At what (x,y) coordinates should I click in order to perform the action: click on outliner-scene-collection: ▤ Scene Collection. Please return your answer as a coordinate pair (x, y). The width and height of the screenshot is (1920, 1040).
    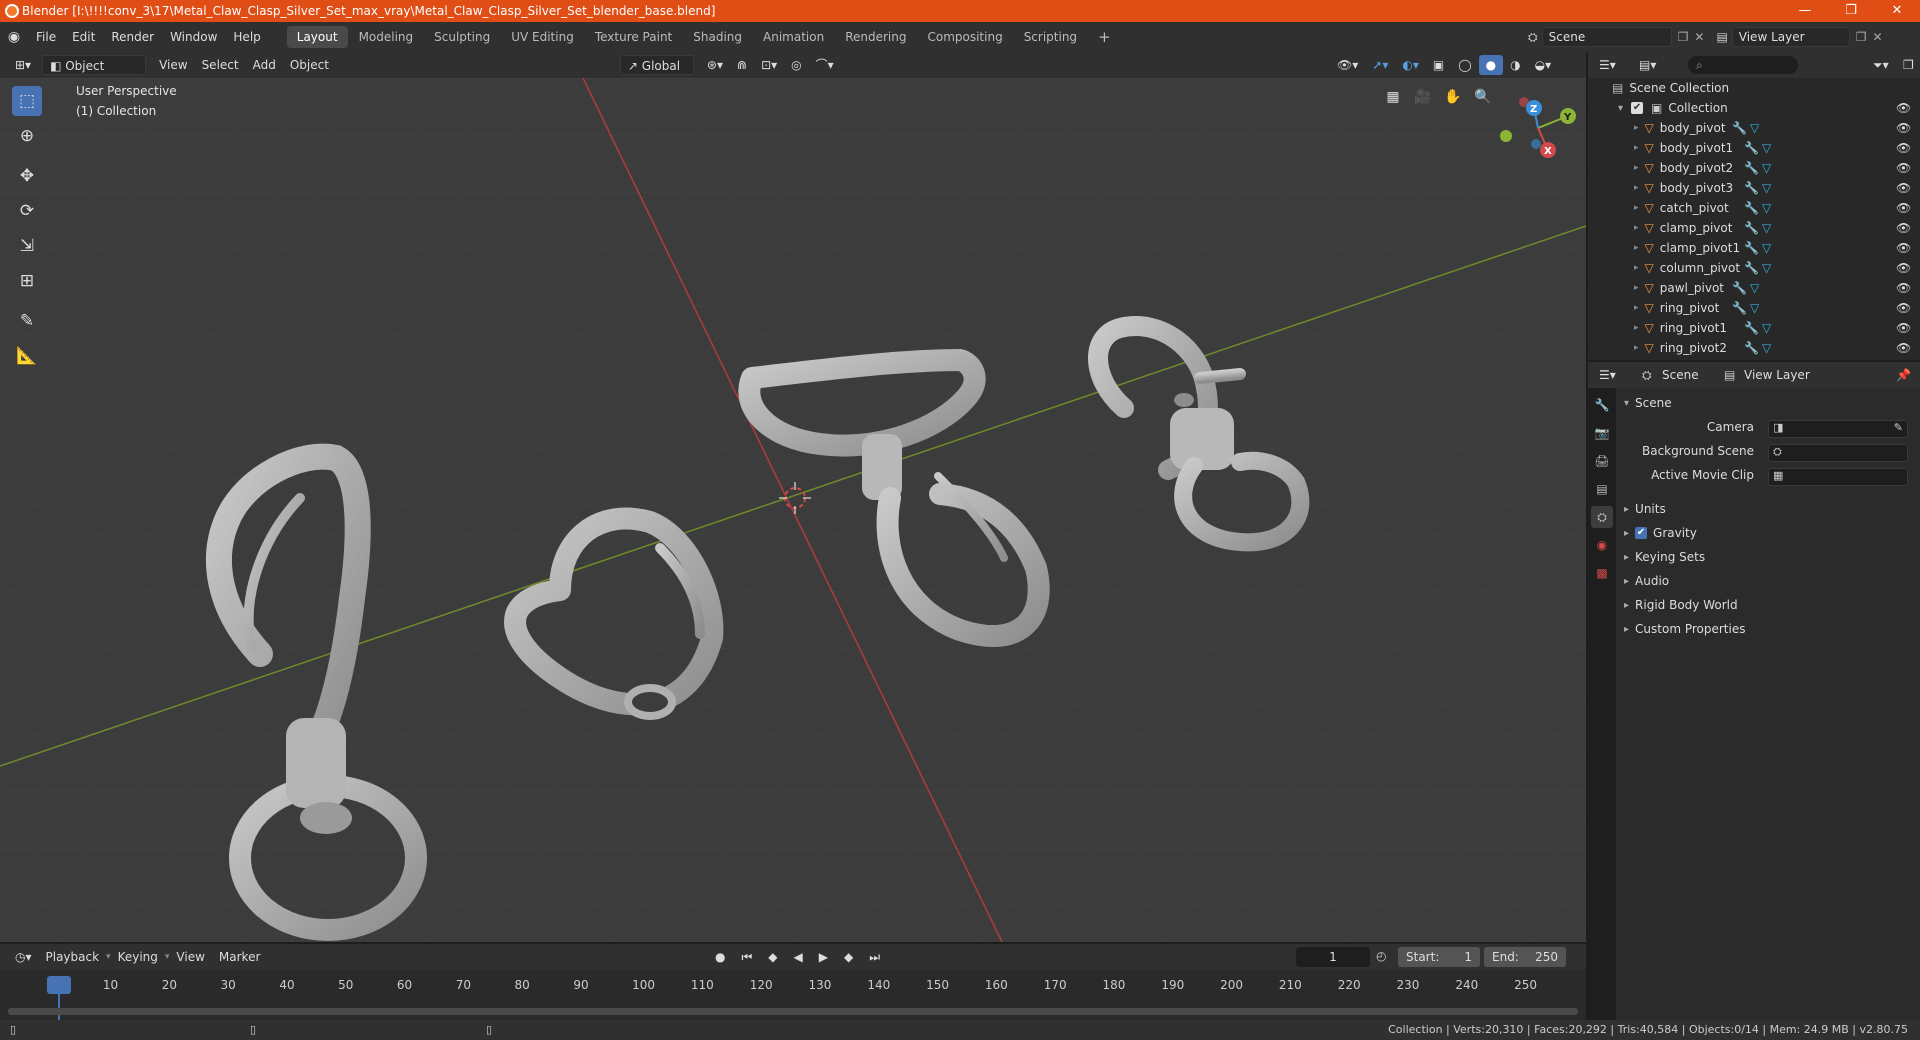
    Looking at the image, I should click on (1754, 88).